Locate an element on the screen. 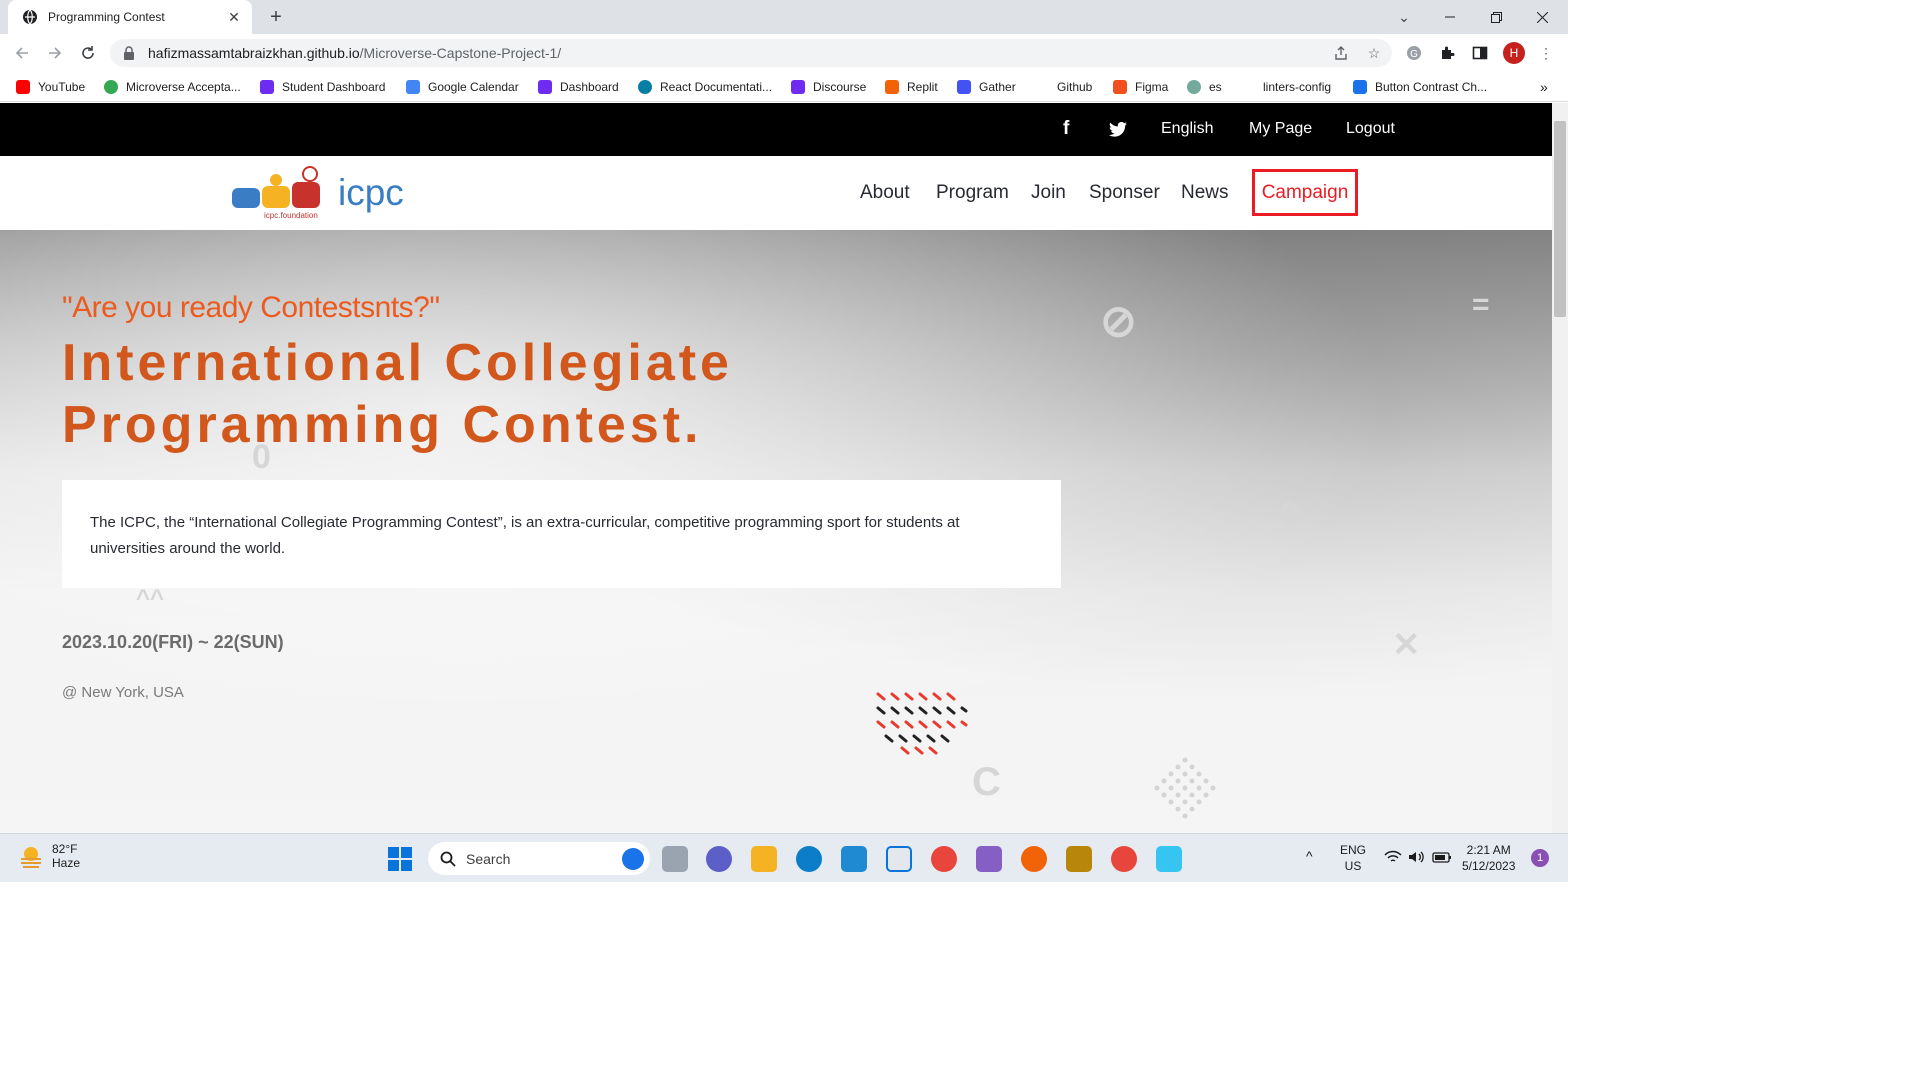  nav-sponser: Sponser is located at coordinates (1124, 193).